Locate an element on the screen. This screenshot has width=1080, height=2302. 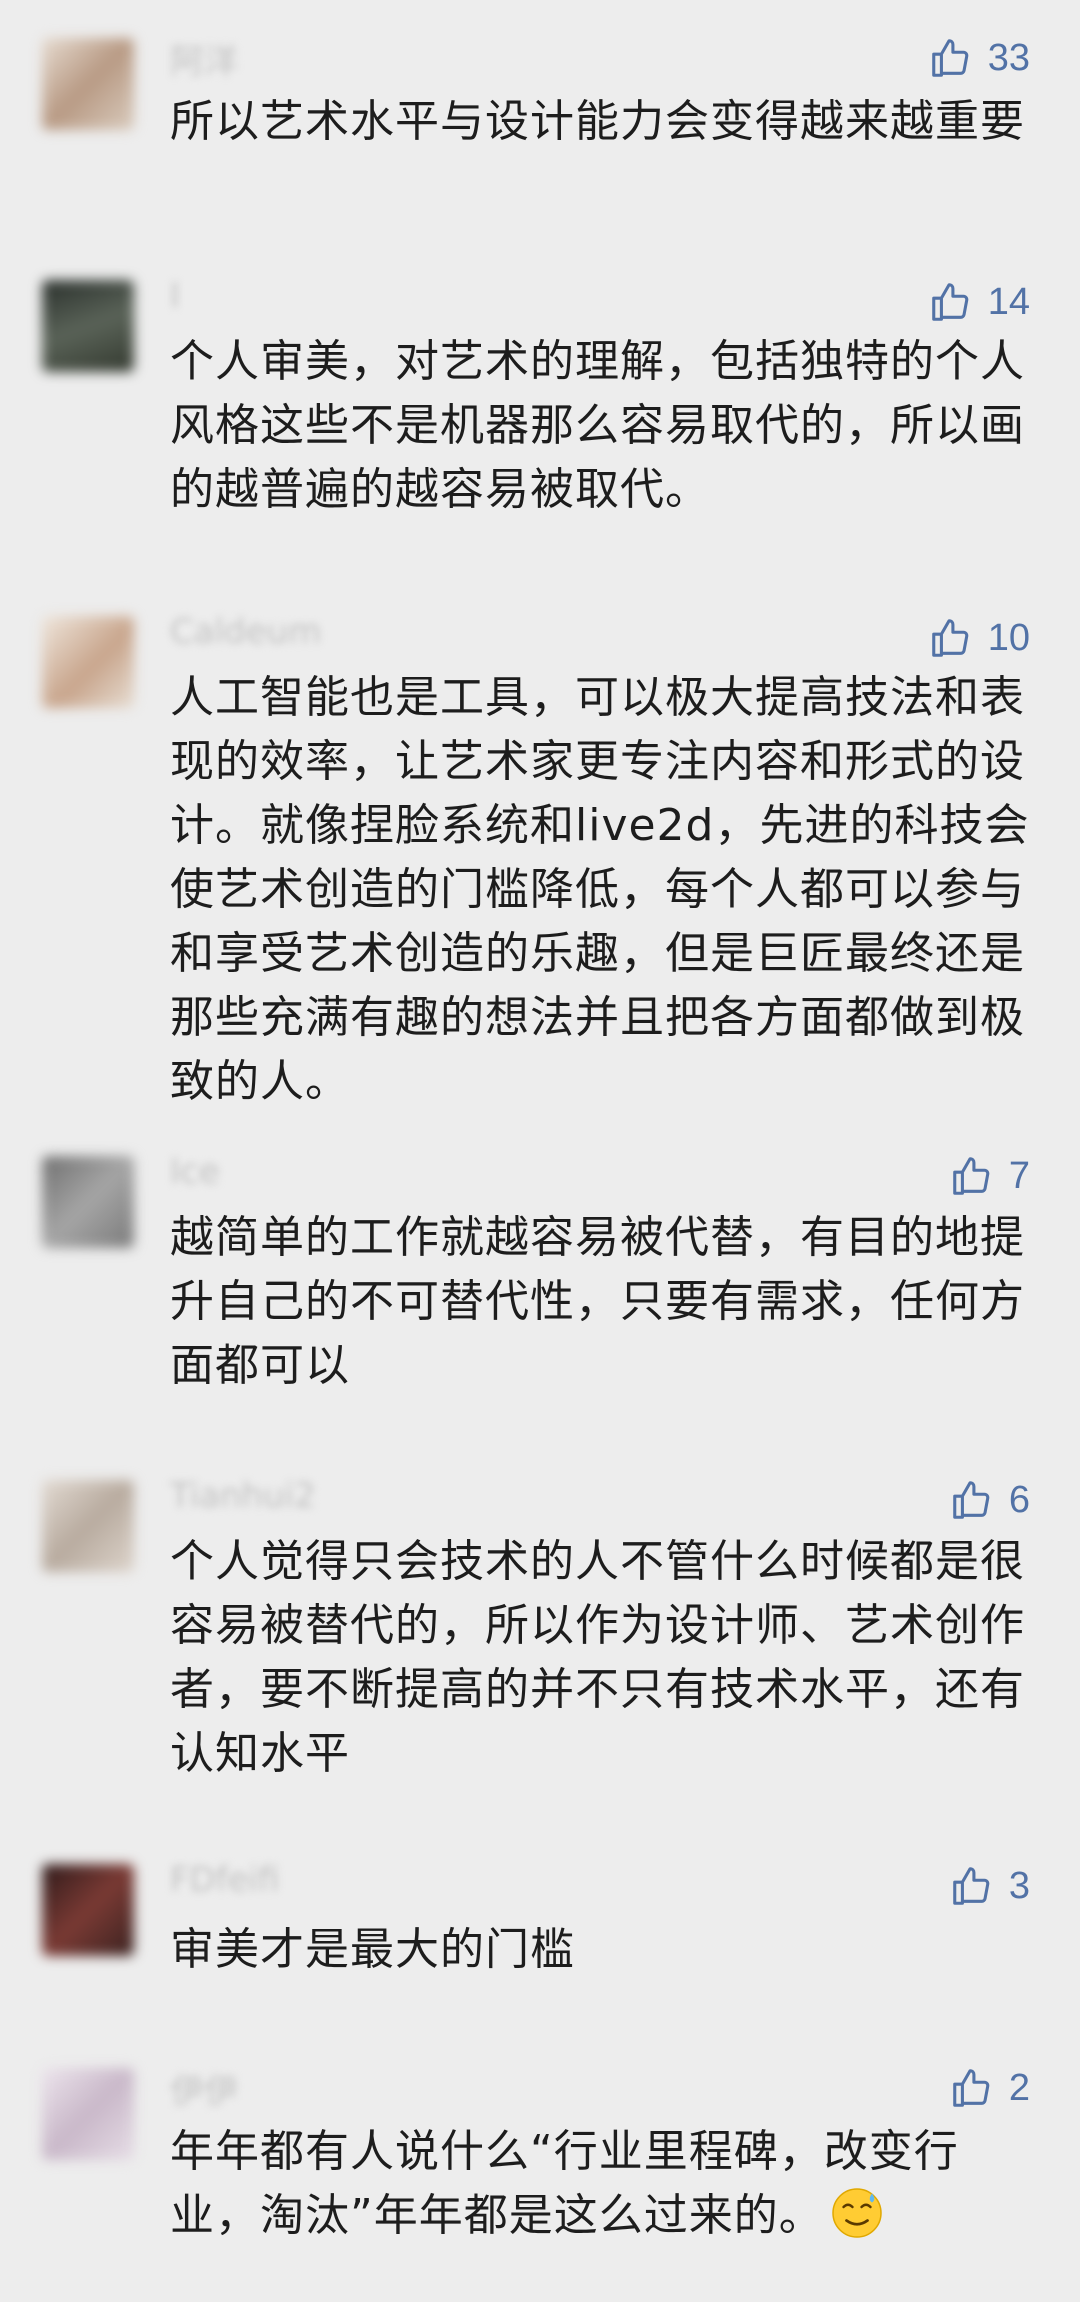
username: 阿洋 is located at coordinates (204, 58).